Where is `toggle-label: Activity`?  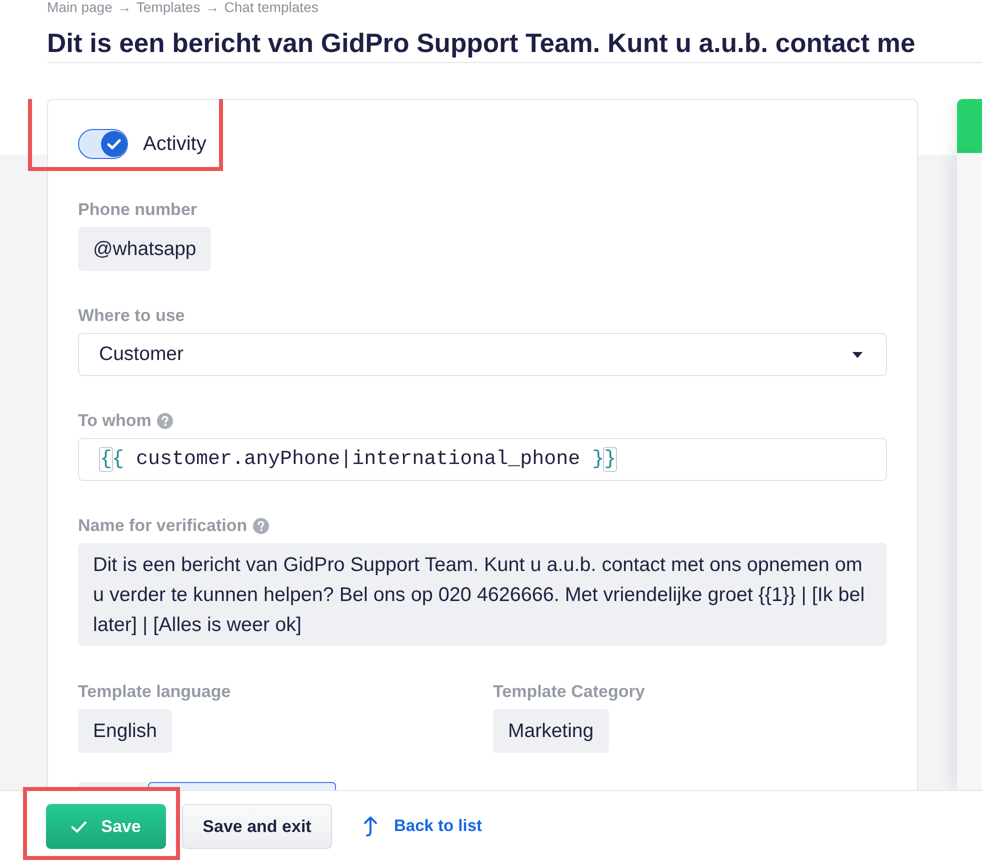 toggle-label: Activity is located at coordinates (174, 144).